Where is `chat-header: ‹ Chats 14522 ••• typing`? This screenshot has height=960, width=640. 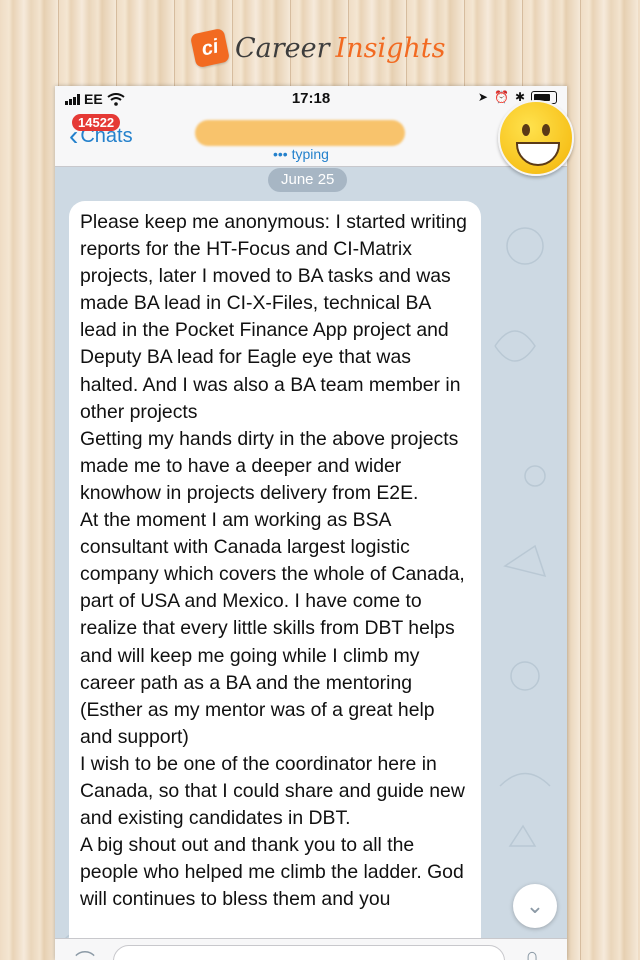
chat-header: ‹ Chats 14522 ••• typing is located at coordinates (311, 140).